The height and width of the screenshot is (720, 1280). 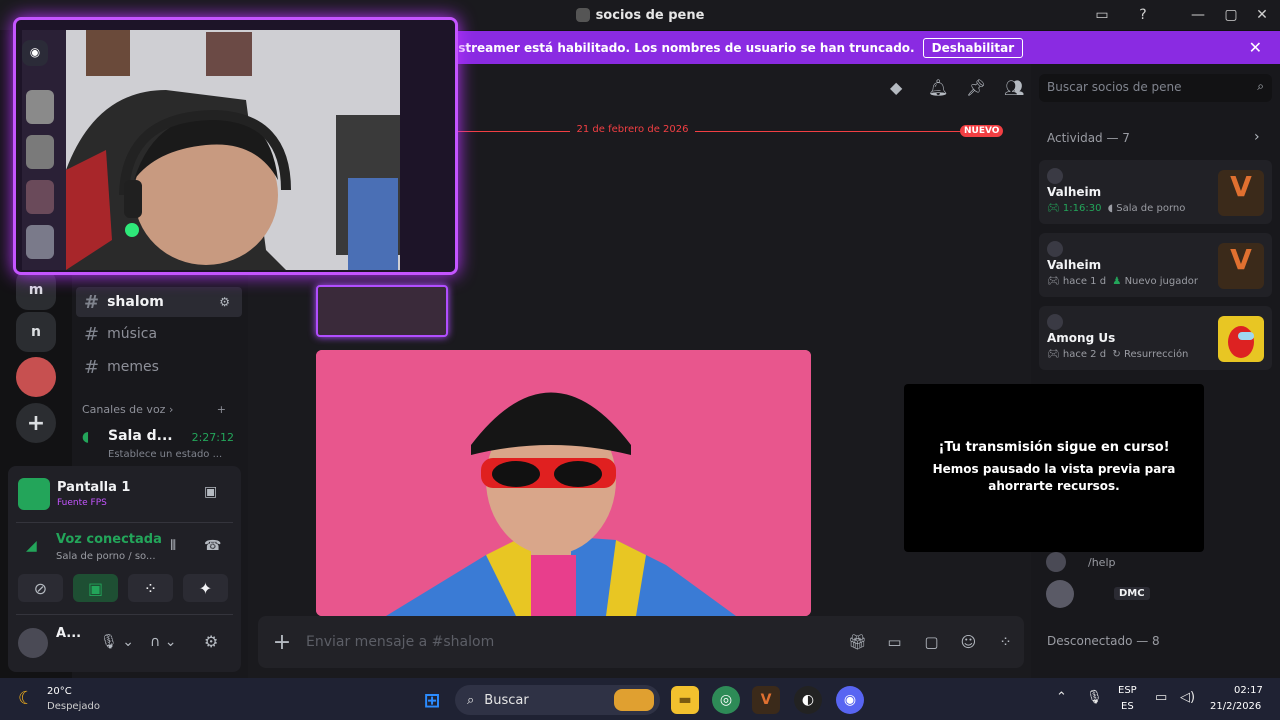 I want to click on activity-header: Actividad — 7, so click(x=1088, y=138).